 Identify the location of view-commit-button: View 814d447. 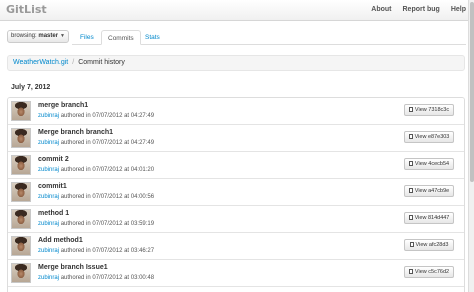
(429, 218).